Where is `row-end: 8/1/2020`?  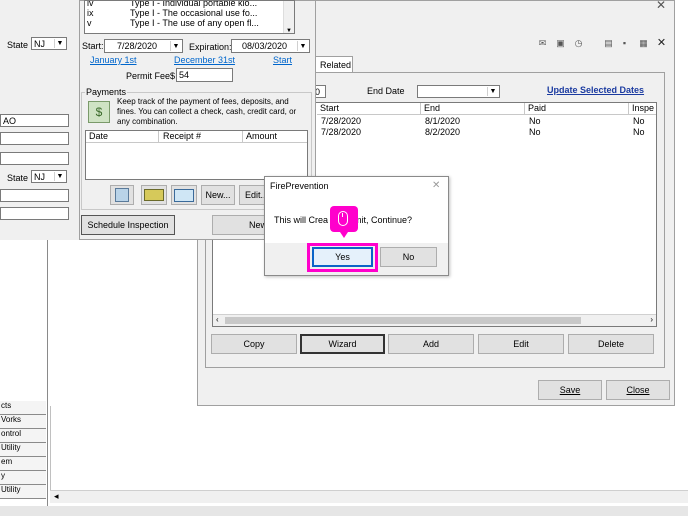 row-end: 8/1/2020 is located at coordinates (443, 121).